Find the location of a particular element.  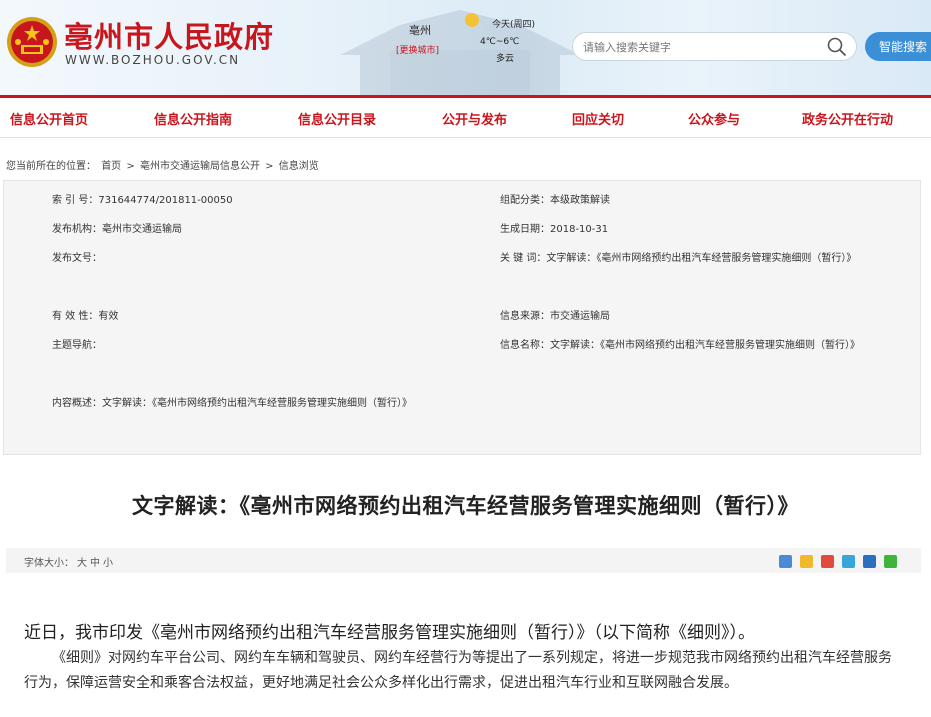

summary-value: 文字解读：《亳州市网络预约出租汽车经营服务管理实施细则（暂行）》 is located at coordinates (257, 403).